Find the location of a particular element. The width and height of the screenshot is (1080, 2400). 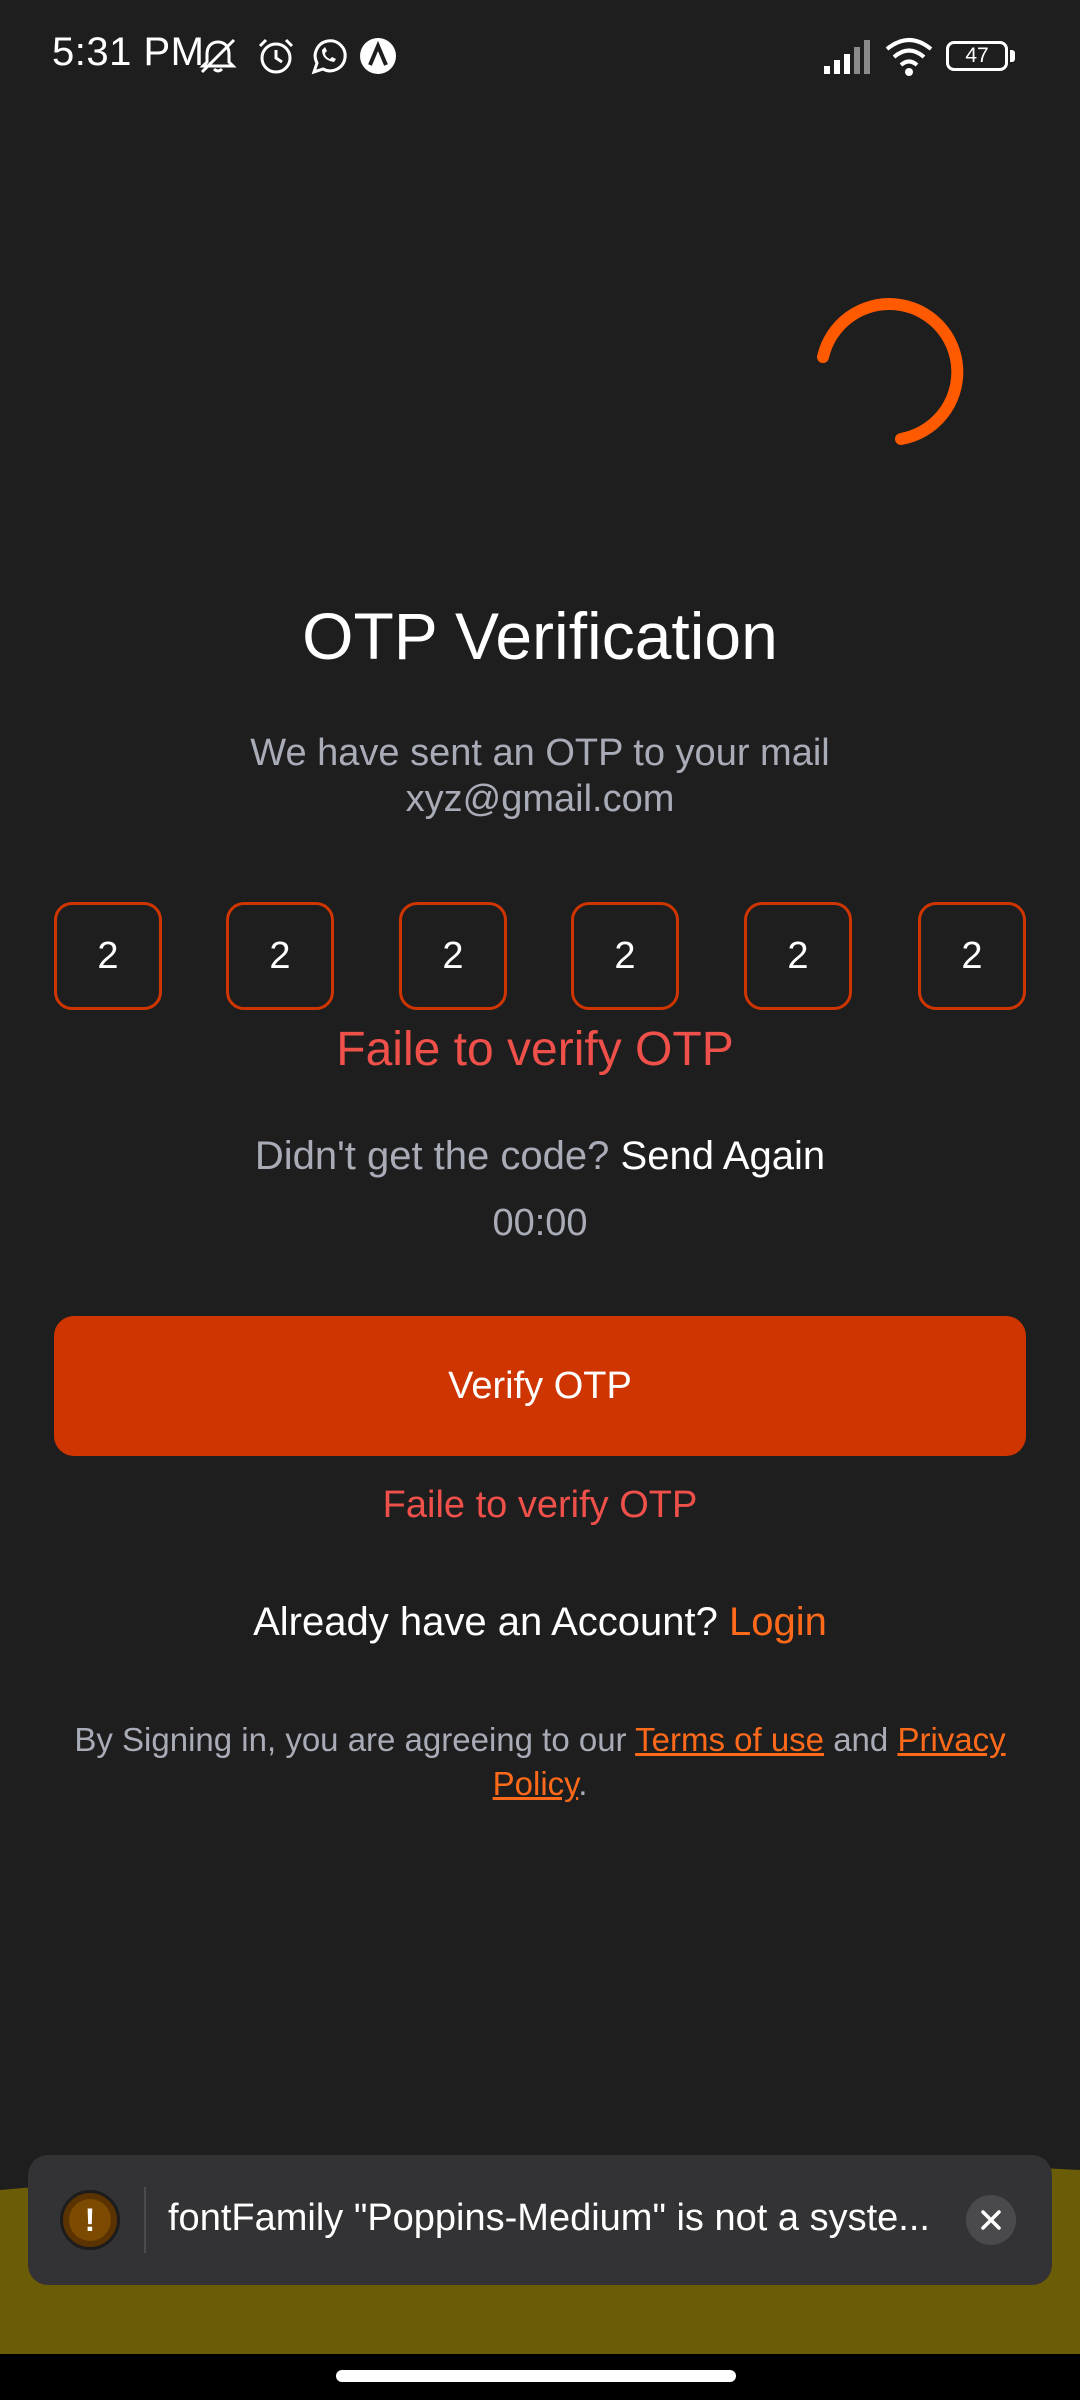

resend-line: Didn't get the code? Send Again is located at coordinates (540, 1156).